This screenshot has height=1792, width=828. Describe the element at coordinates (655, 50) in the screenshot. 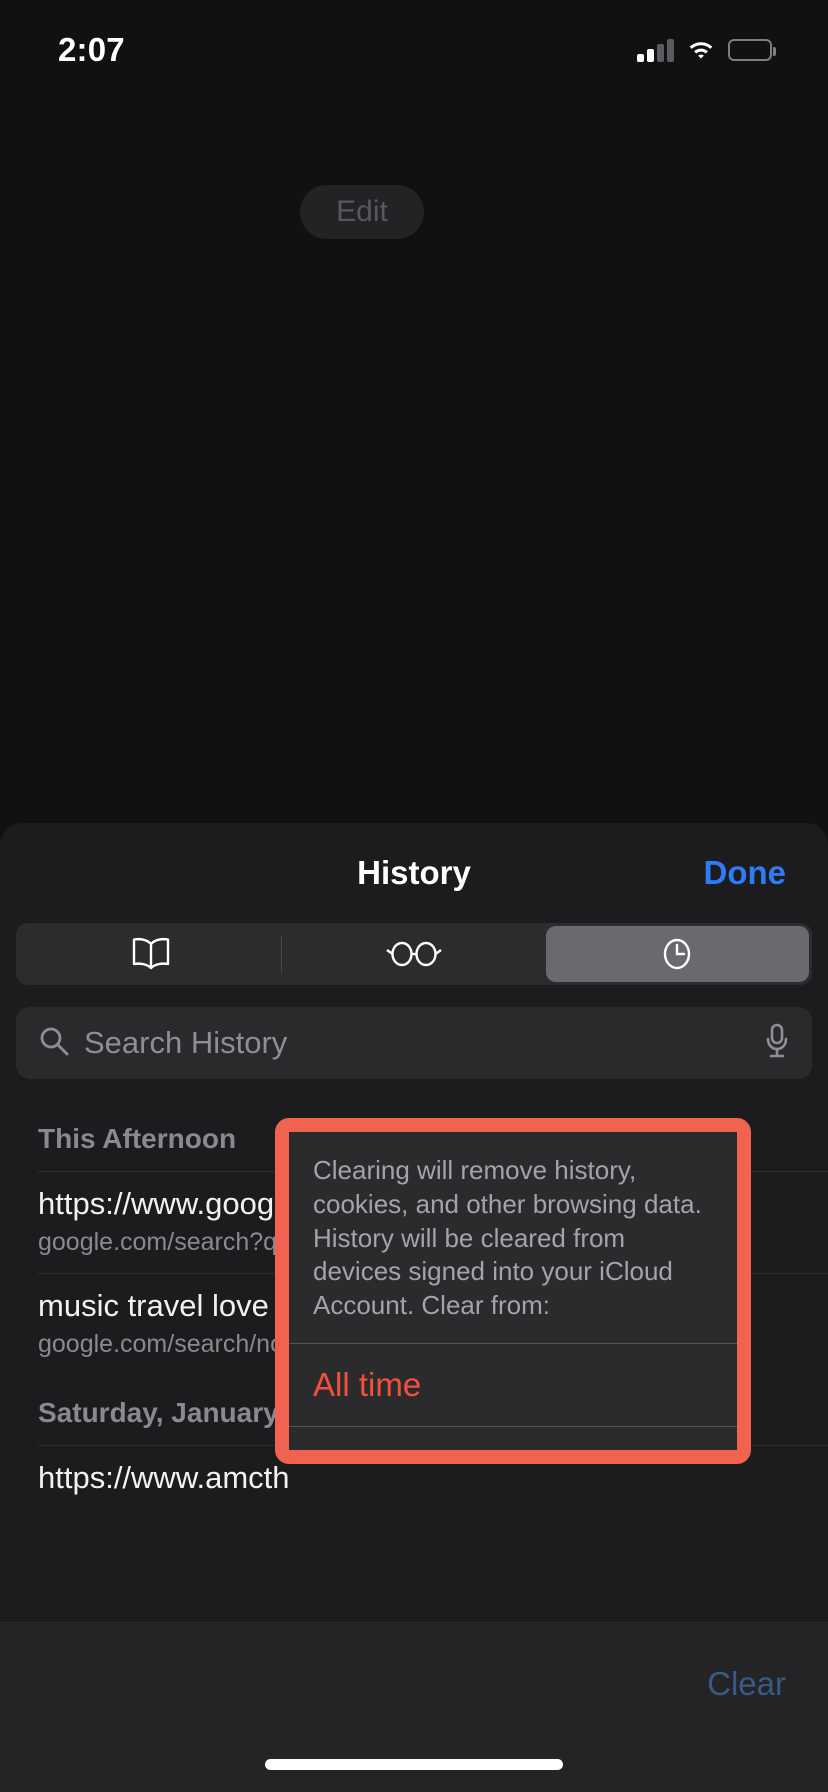

I see `cellular-bars-icon` at that location.